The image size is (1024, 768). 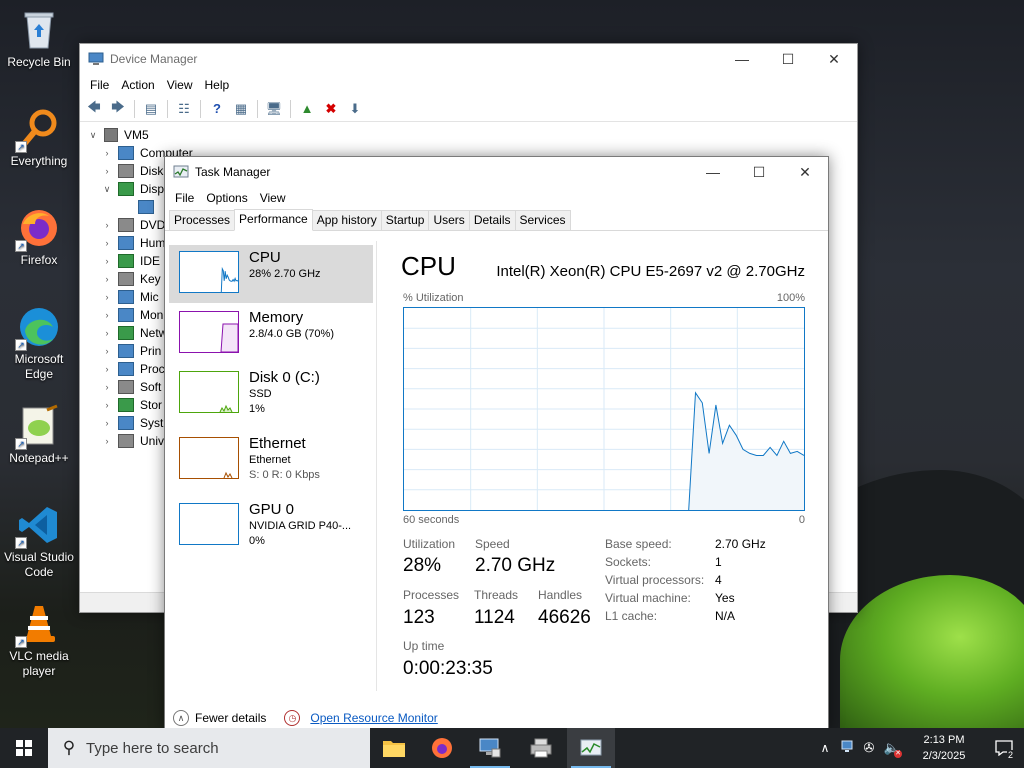 What do you see at coordinates (468, 59) in the screenshot?
I see `title-bar: Device Manager — ☐ ✕` at bounding box center [468, 59].